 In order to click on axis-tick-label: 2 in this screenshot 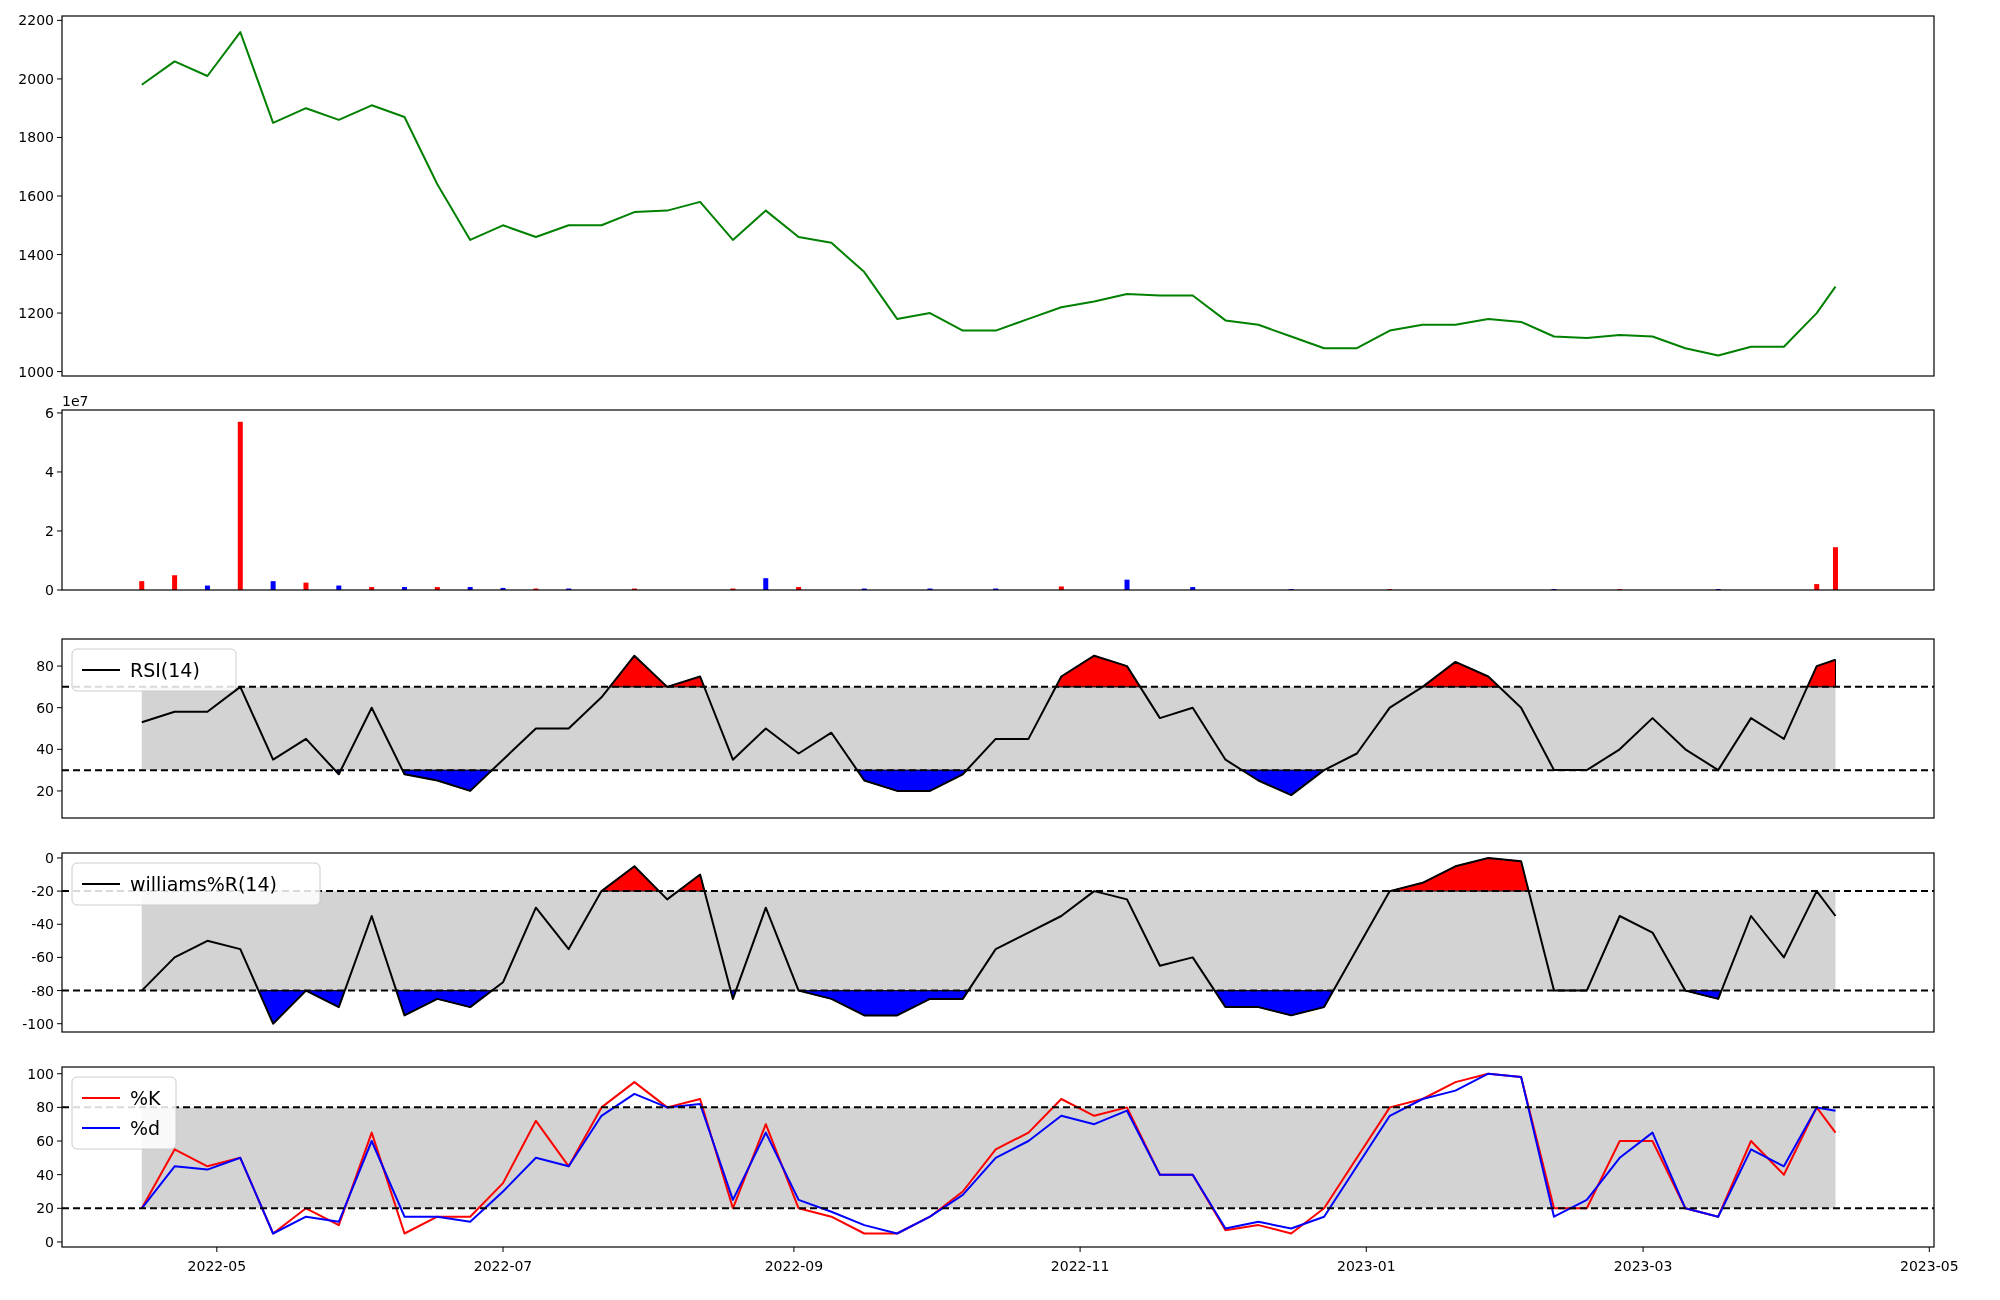, I will do `click(49, 531)`.